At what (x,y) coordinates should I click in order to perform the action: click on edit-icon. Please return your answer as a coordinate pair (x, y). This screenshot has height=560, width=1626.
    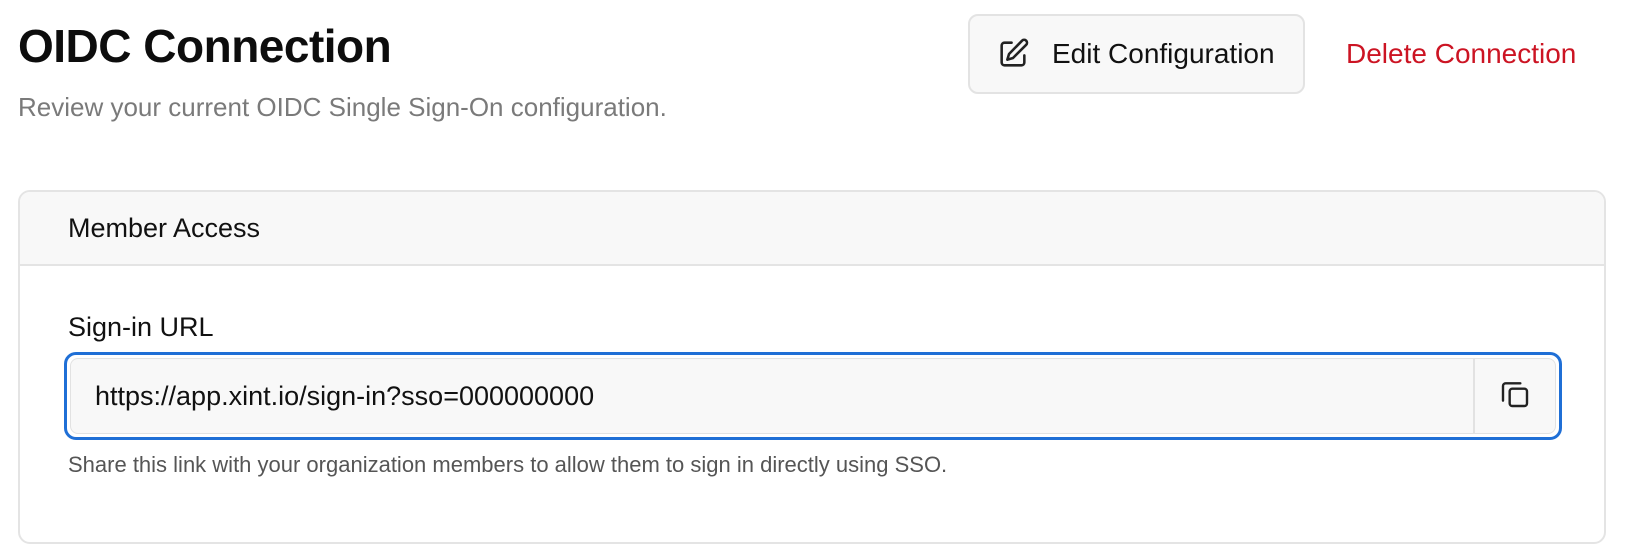
    Looking at the image, I should click on (1013, 54).